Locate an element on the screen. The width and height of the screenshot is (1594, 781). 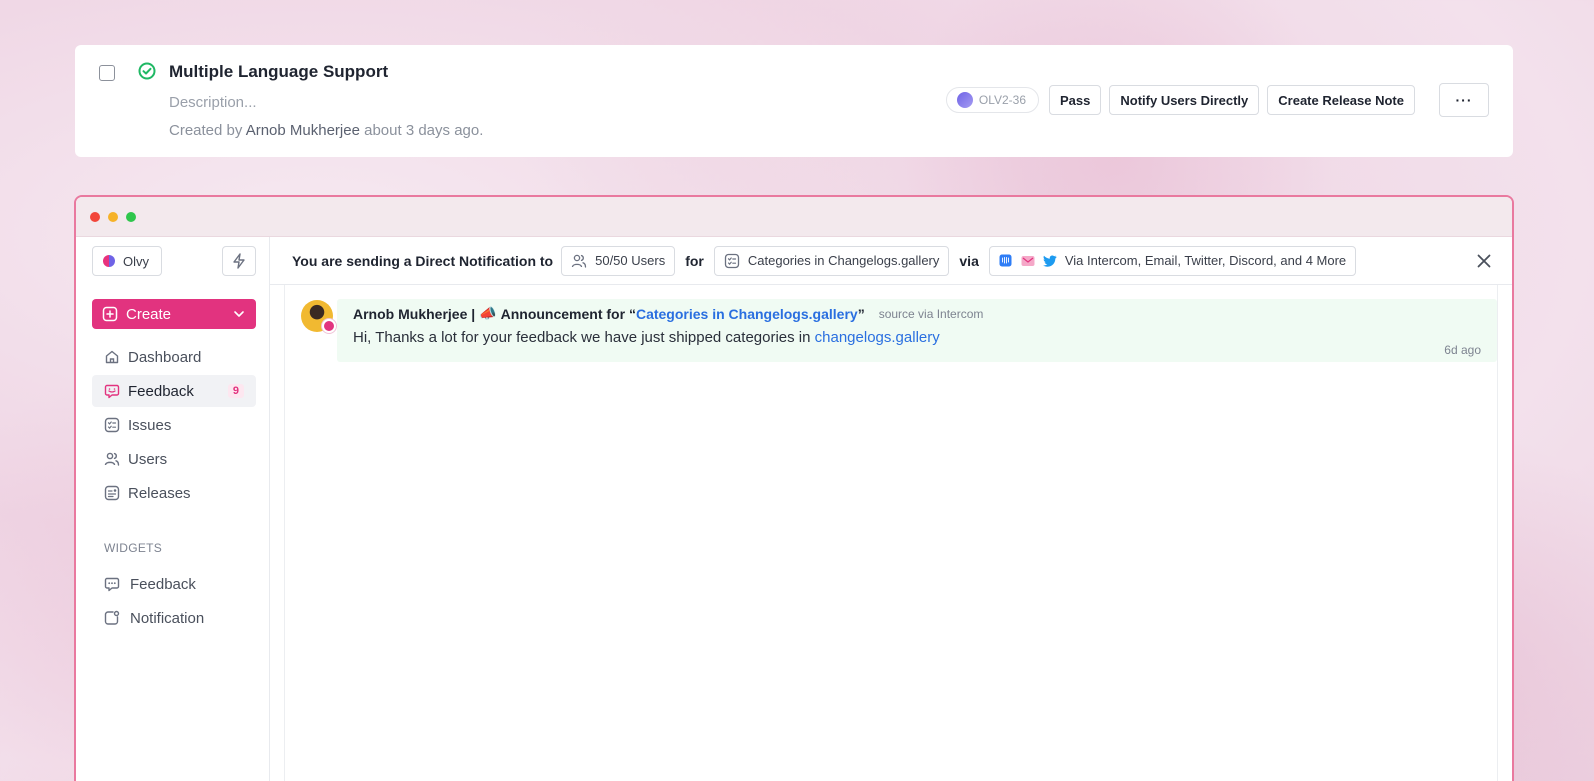
sidebar-item-label: Dashboard is located at coordinates (165, 357).